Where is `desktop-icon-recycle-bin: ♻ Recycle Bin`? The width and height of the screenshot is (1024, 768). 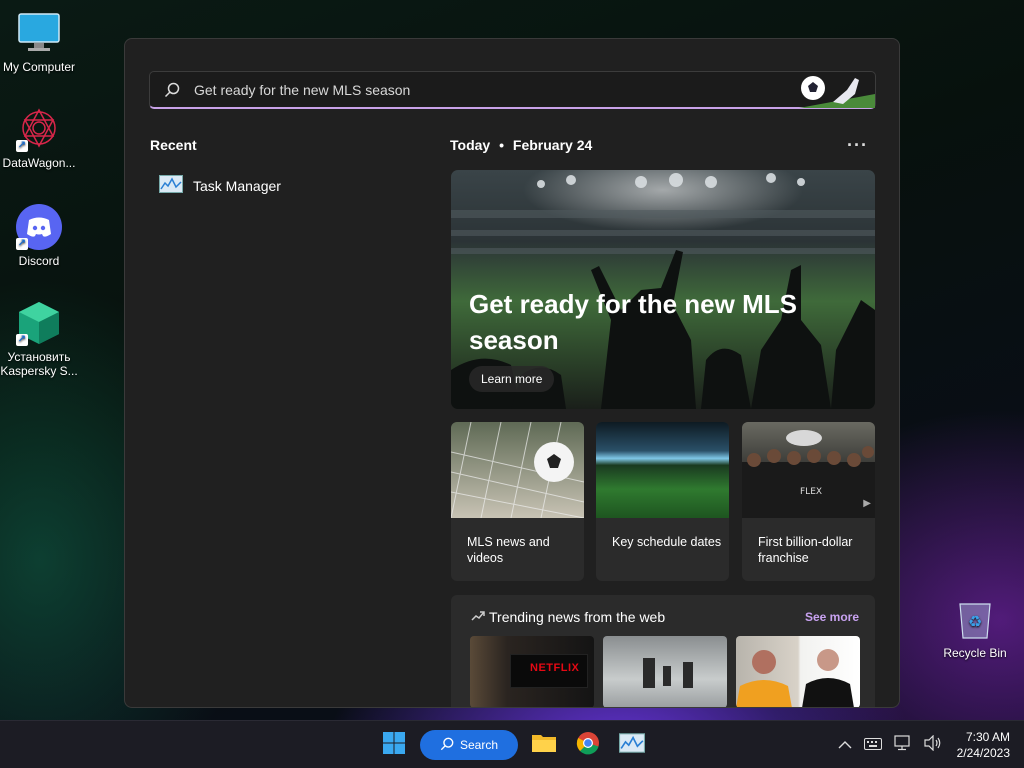 desktop-icon-recycle-bin: ♻ Recycle Bin is located at coordinates (975, 628).